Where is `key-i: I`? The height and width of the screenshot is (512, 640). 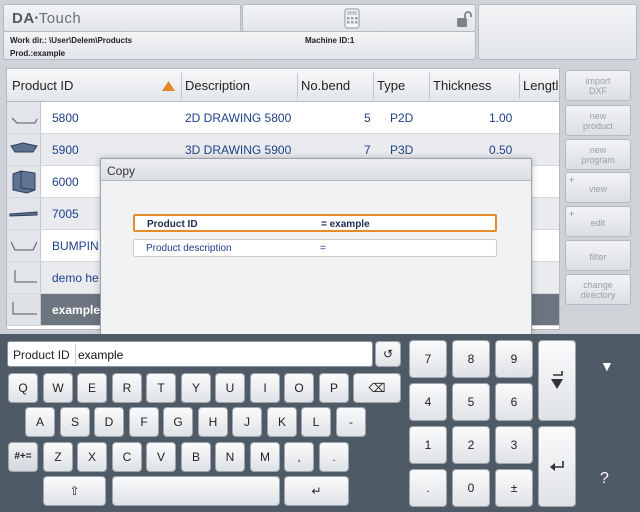 key-i: I is located at coordinates (265, 388).